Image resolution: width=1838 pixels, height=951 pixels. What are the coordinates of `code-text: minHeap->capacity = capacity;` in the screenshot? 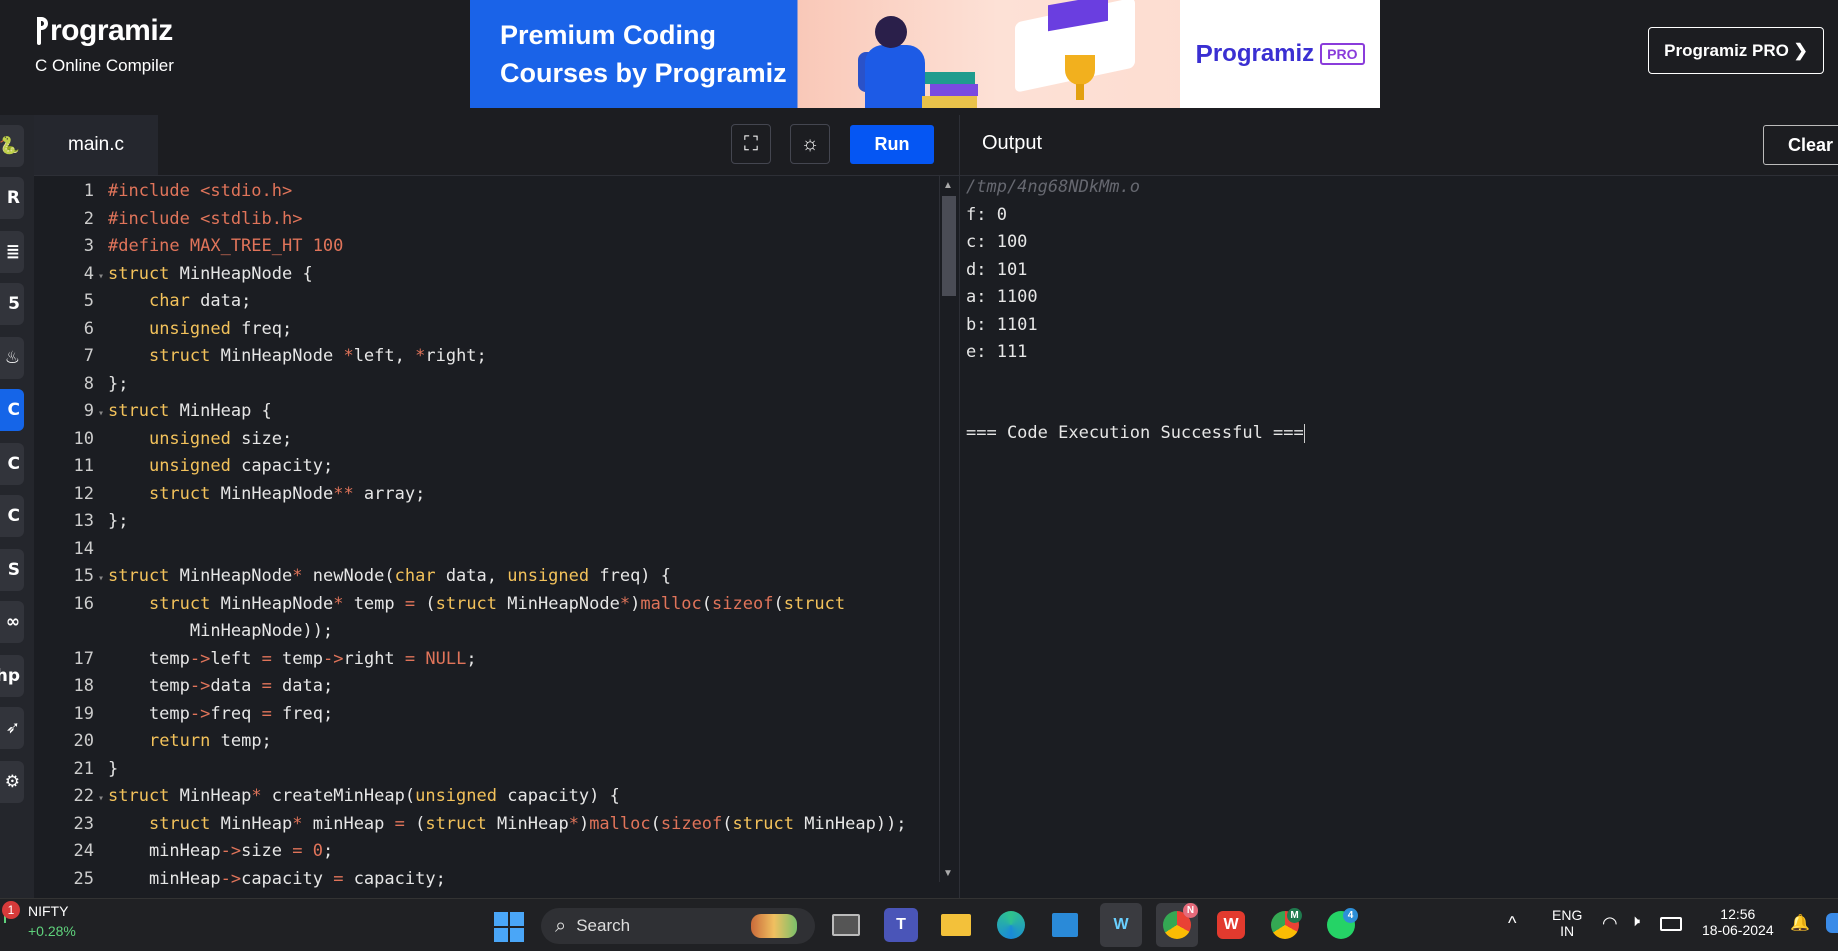 It's located at (277, 878).